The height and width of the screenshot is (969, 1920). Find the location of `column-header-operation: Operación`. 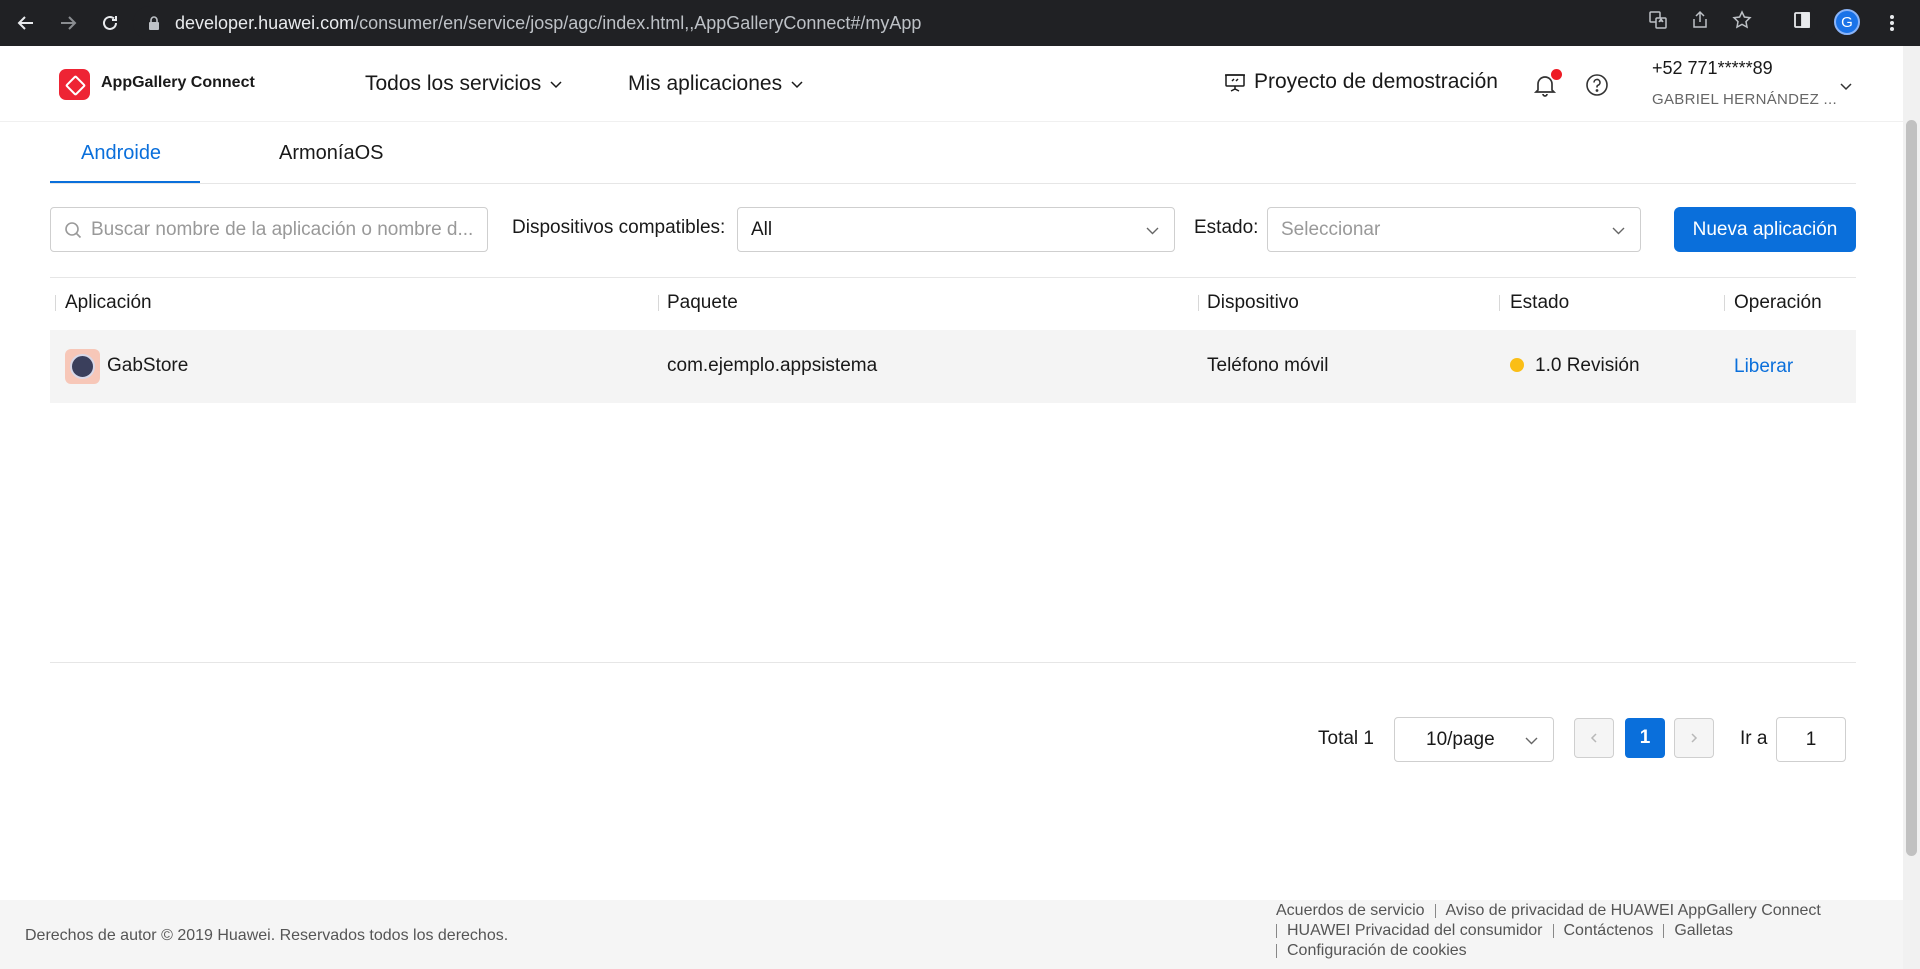

column-header-operation: Operación is located at coordinates (1778, 302).